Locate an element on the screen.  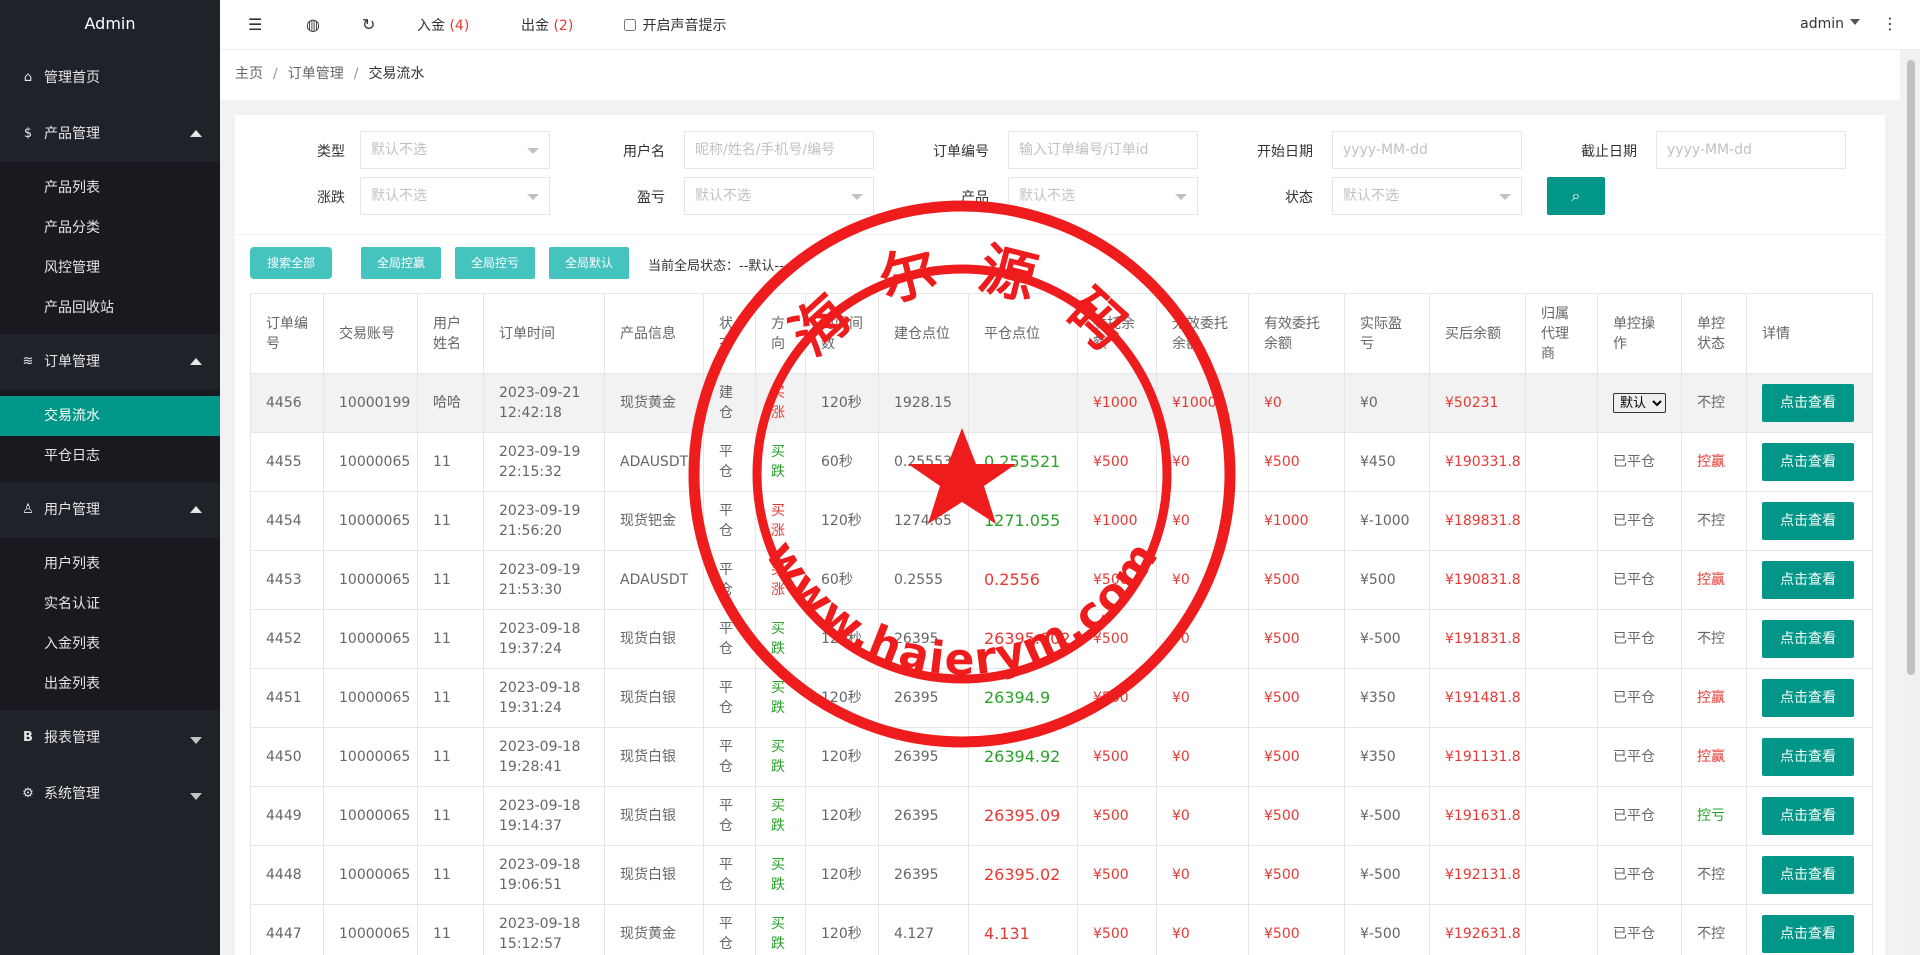
column-header: 时间间数 is located at coordinates (842, 333).